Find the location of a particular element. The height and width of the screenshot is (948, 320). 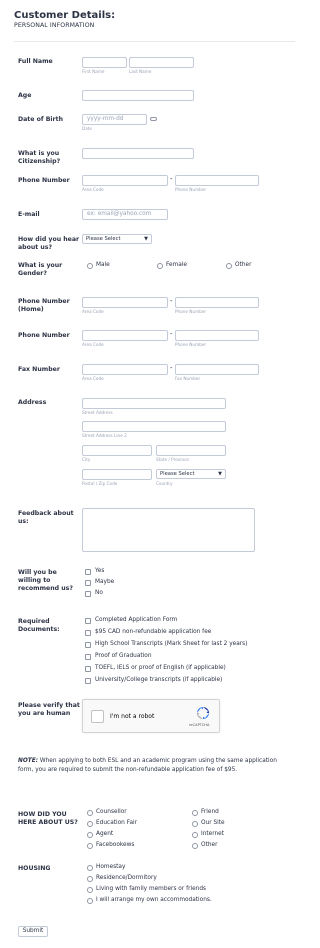

submit-button: Submit is located at coordinates (33, 931).